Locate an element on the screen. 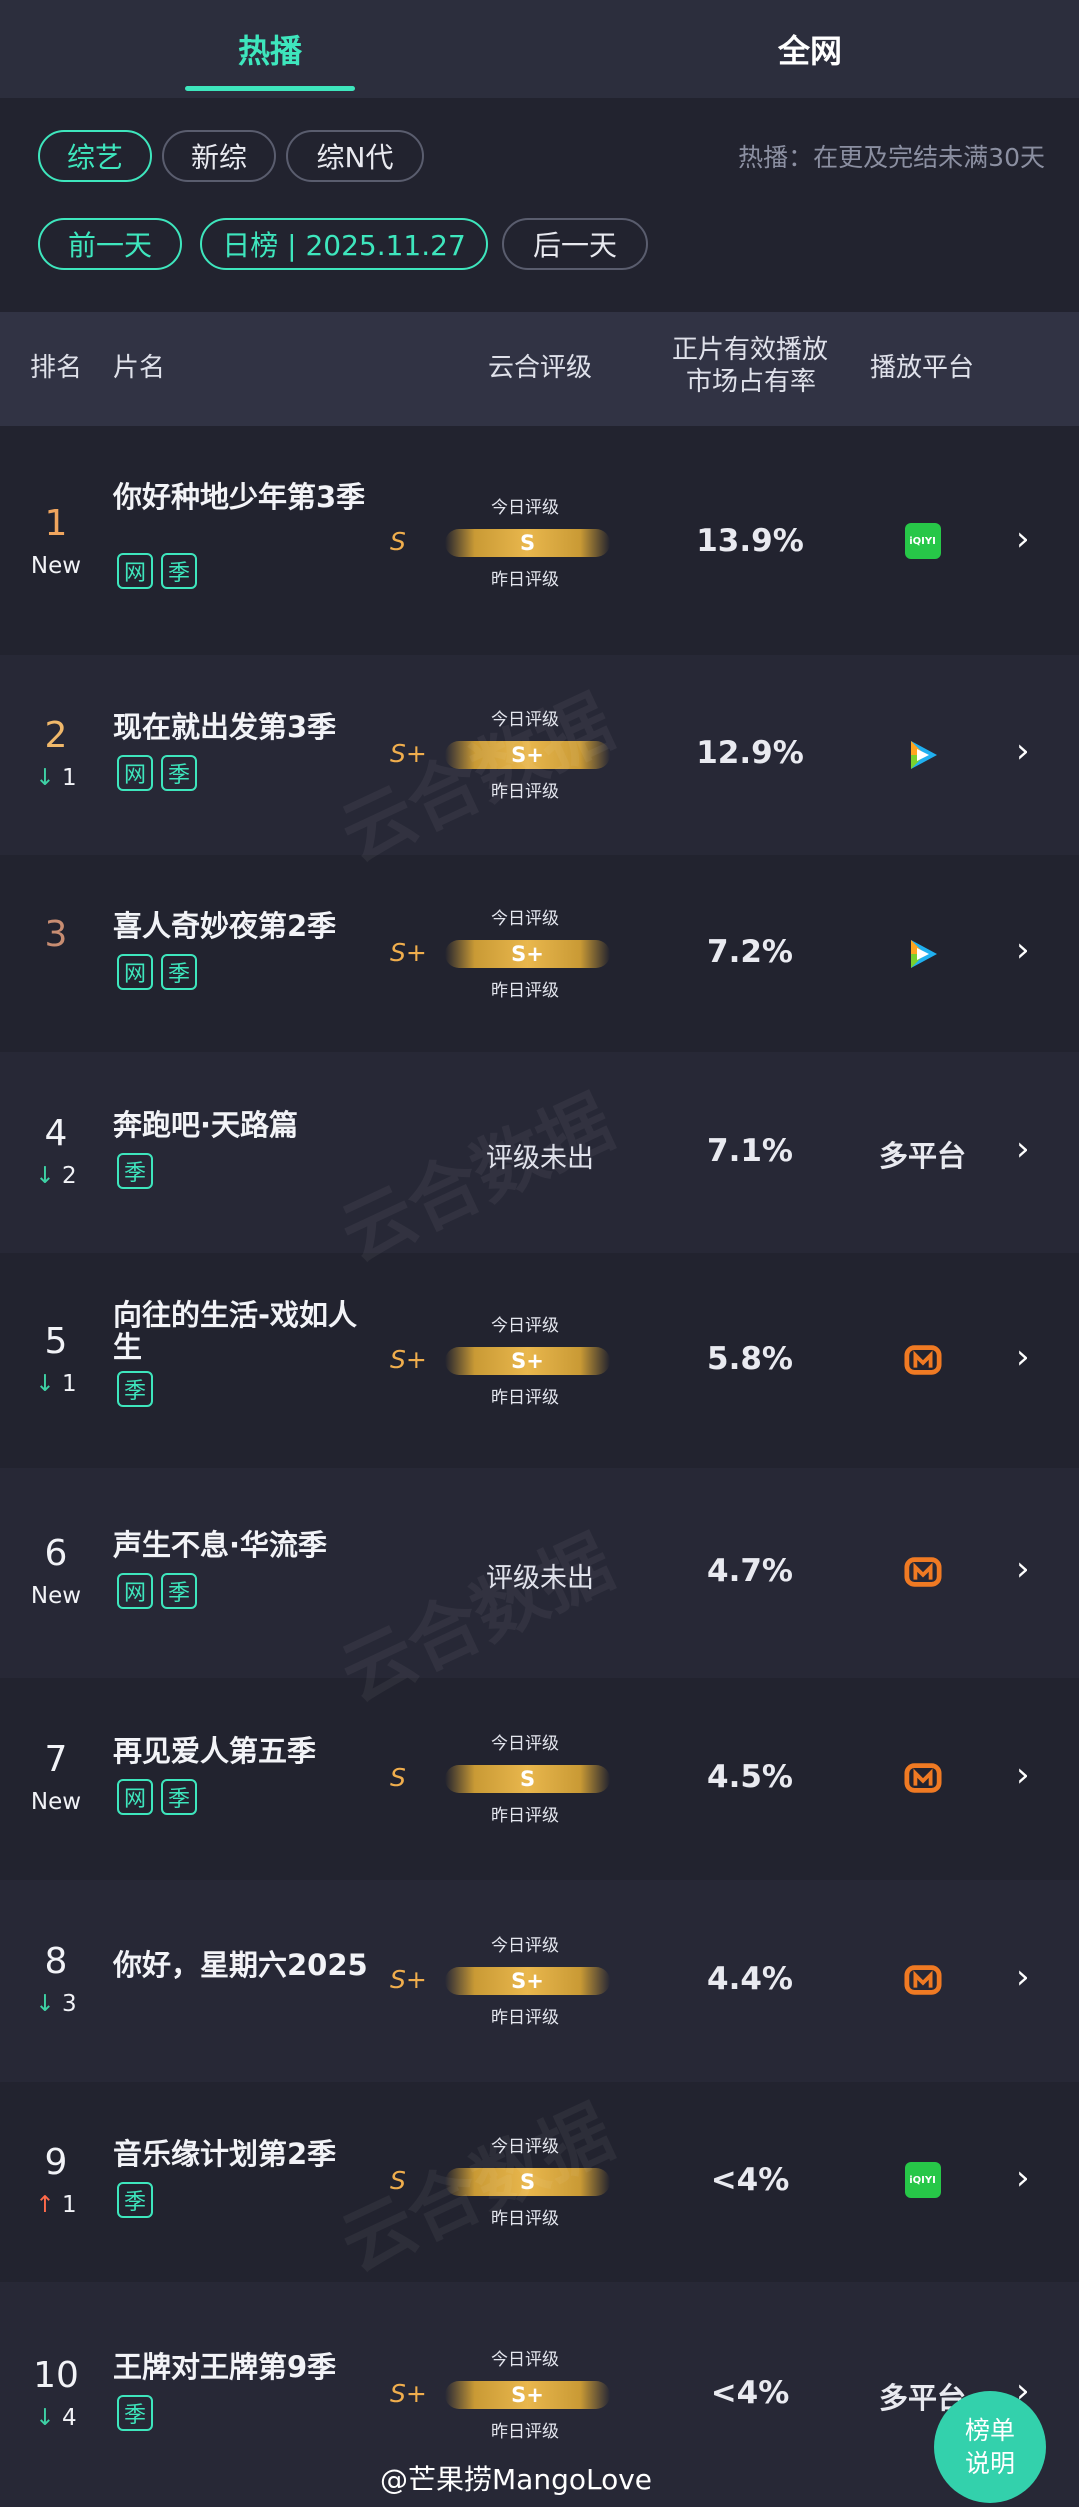 The height and width of the screenshot is (2507, 1079). filter-variety: 综艺 is located at coordinates (95, 156).